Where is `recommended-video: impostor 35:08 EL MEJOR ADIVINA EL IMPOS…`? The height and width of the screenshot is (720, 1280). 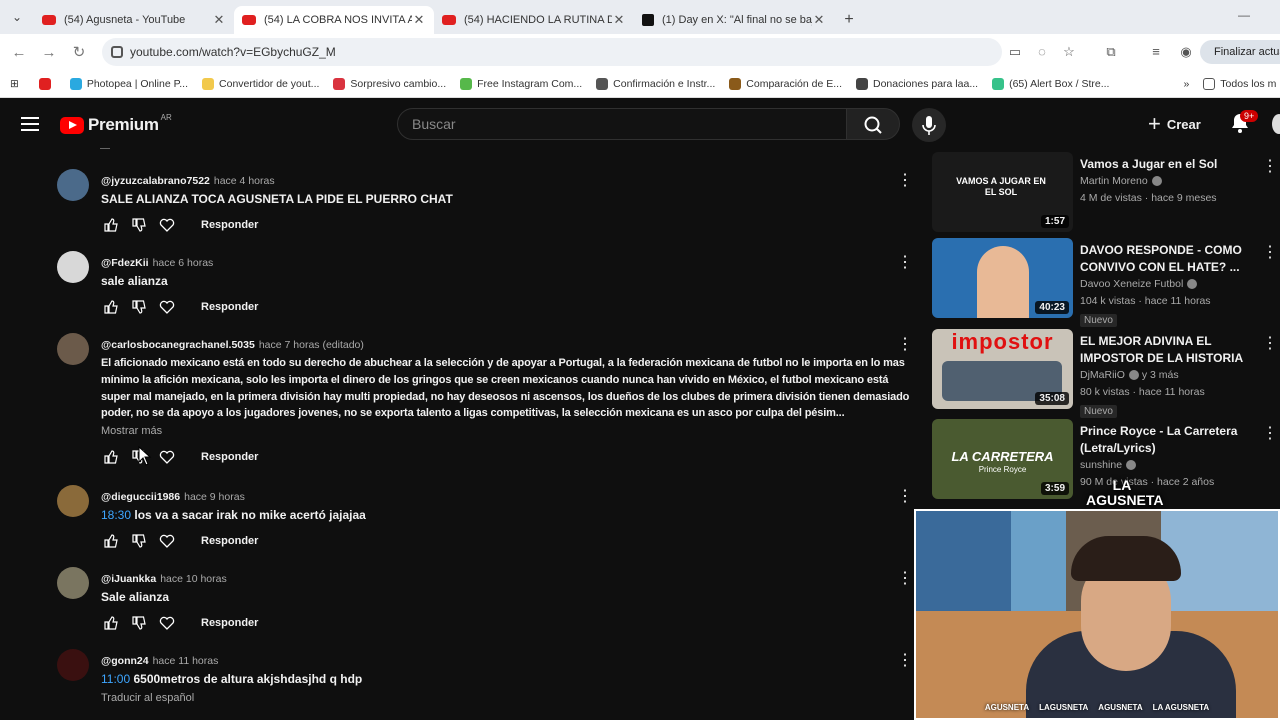
recommended-video: impostor 35:08 EL MEJOR ADIVINA EL IMPOS… is located at coordinates (1106, 373).